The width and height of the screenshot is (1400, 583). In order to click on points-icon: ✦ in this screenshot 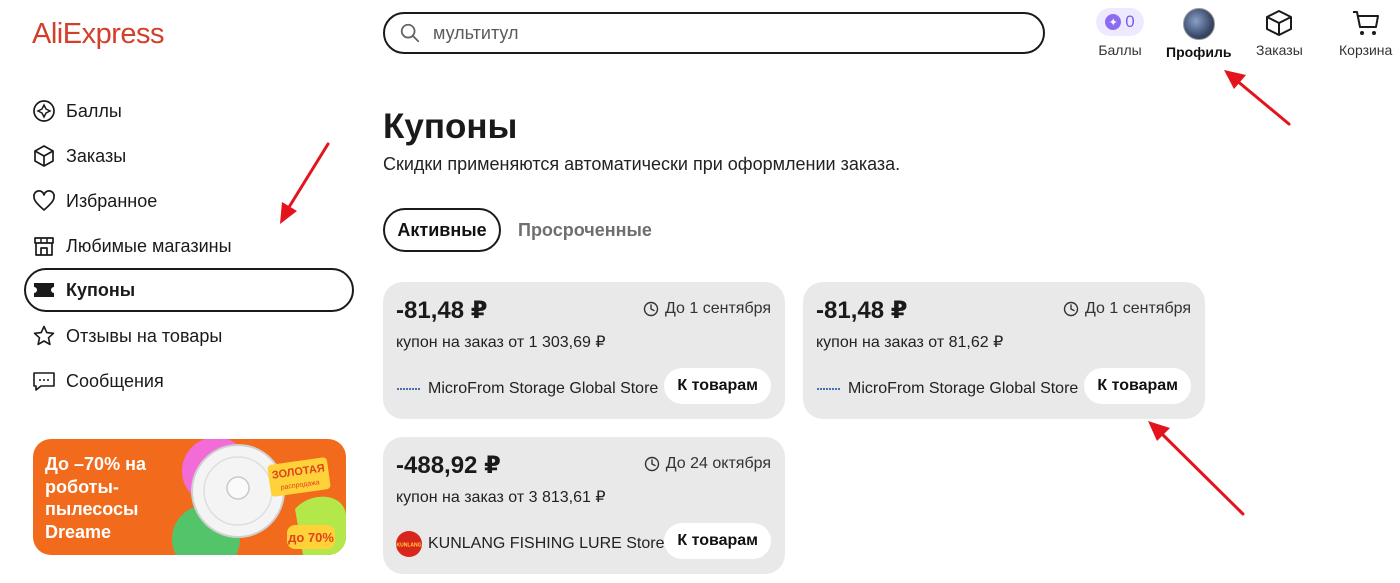, I will do `click(1113, 22)`.